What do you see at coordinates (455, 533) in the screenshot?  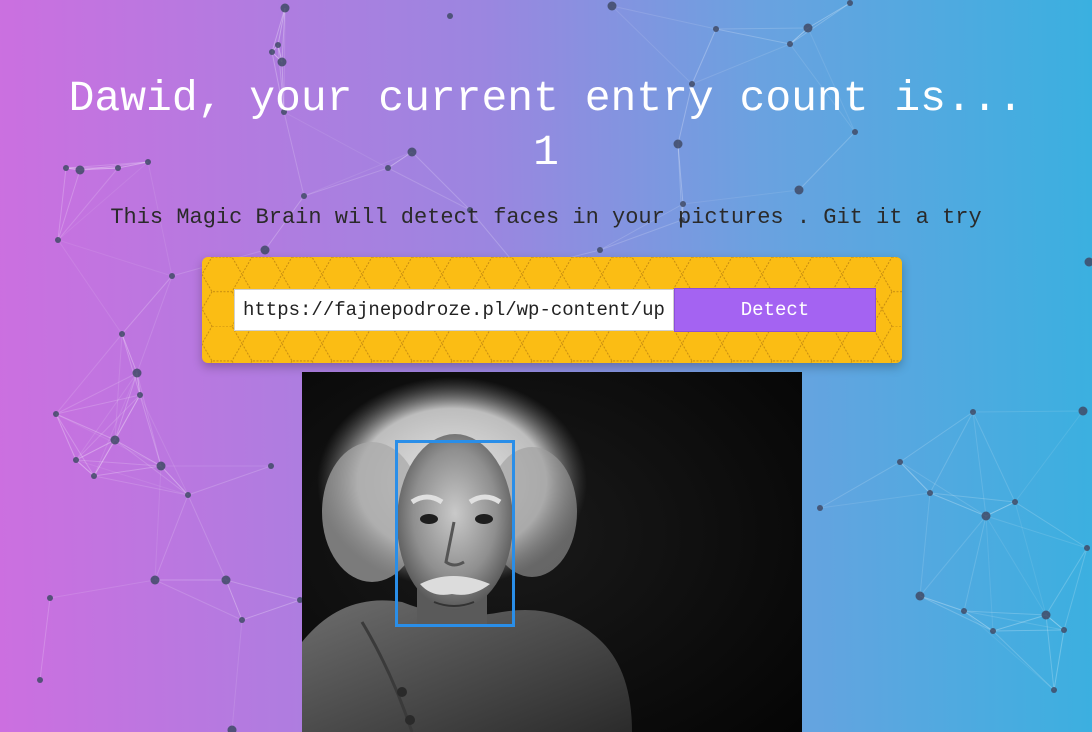 I see `face-bounding-box` at bounding box center [455, 533].